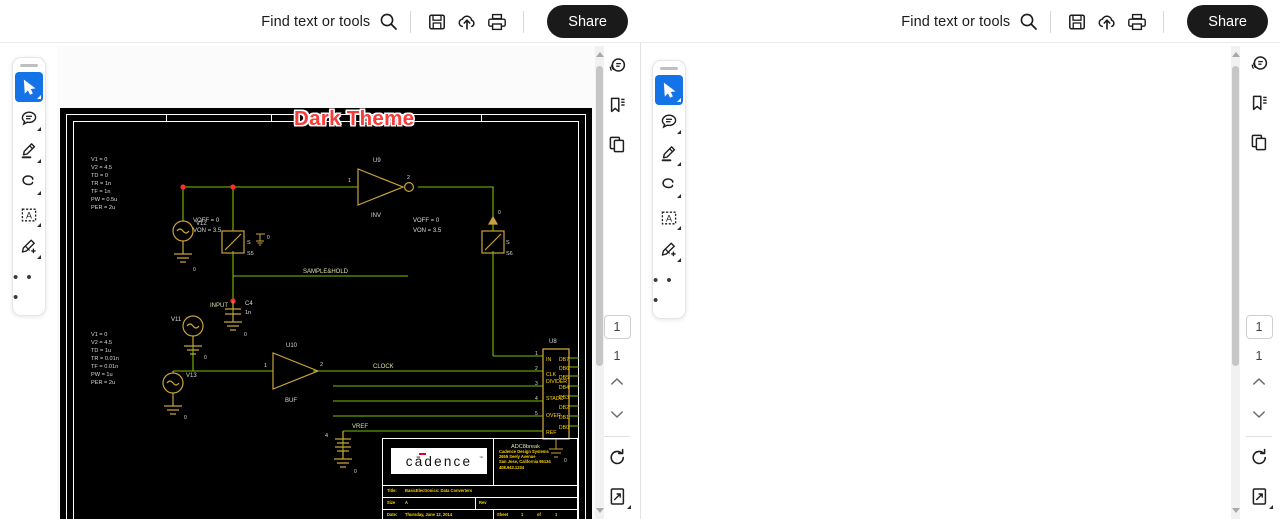 Image resolution: width=1280 pixels, height=519 pixels. Describe the element at coordinates (1236, 54) in the screenshot. I see `scroll-up-arrow` at that location.